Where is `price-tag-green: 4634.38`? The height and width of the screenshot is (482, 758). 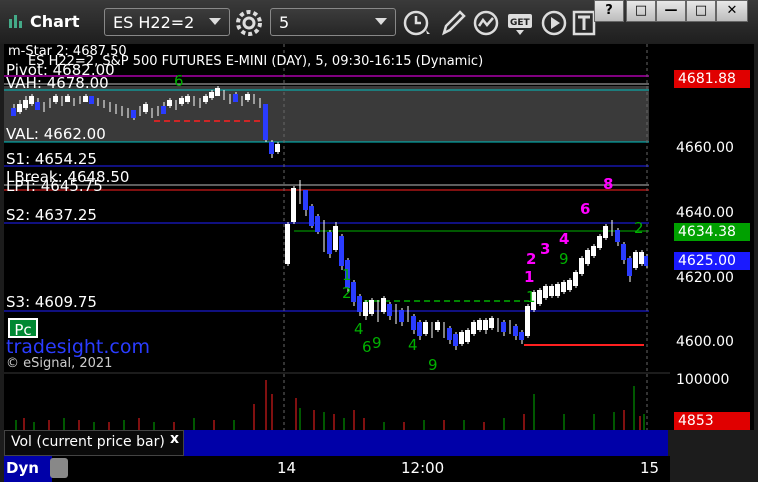 price-tag-green: 4634.38 is located at coordinates (712, 232).